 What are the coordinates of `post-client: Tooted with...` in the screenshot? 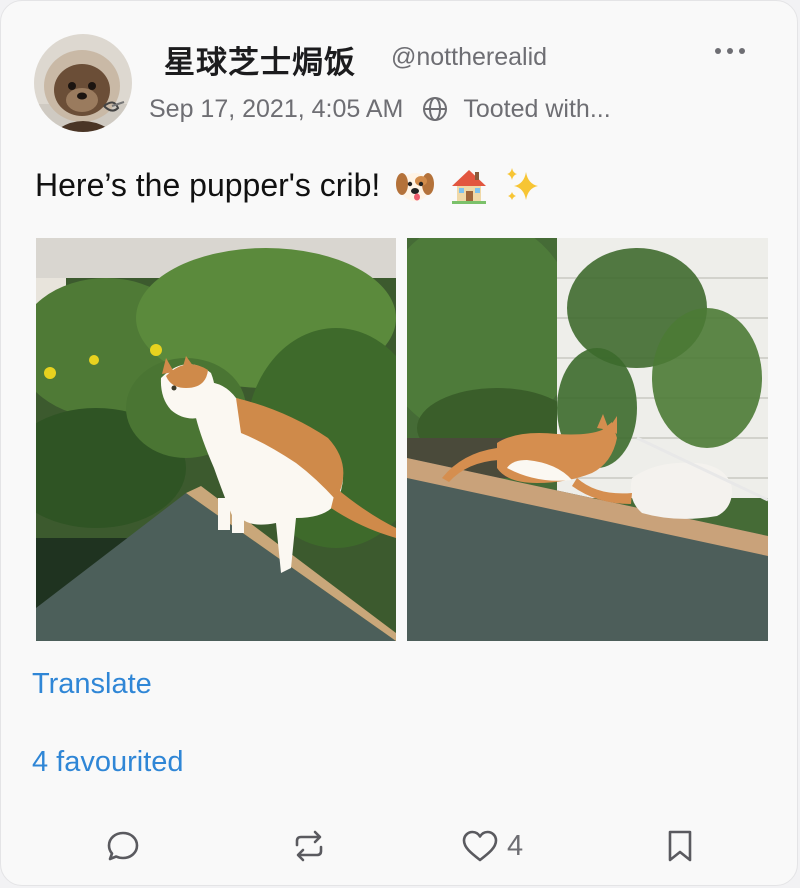 It's located at (536, 109).